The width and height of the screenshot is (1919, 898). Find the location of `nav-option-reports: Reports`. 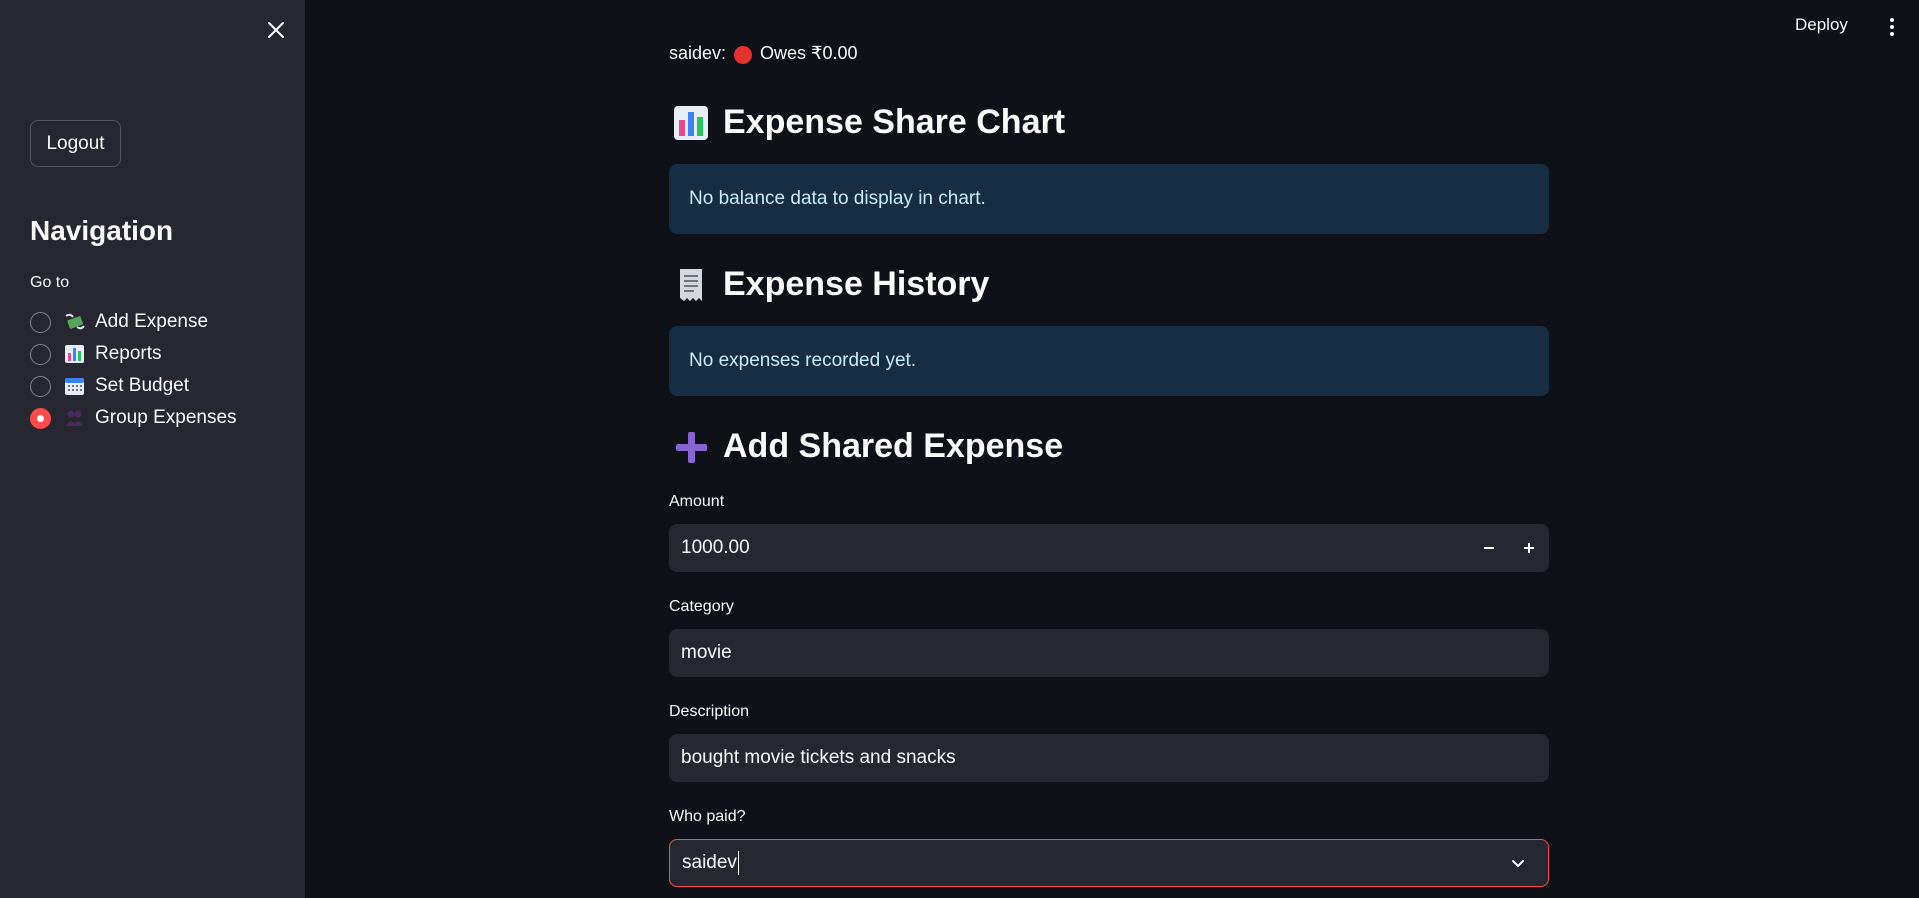

nav-option-reports: Reports is located at coordinates (133, 354).